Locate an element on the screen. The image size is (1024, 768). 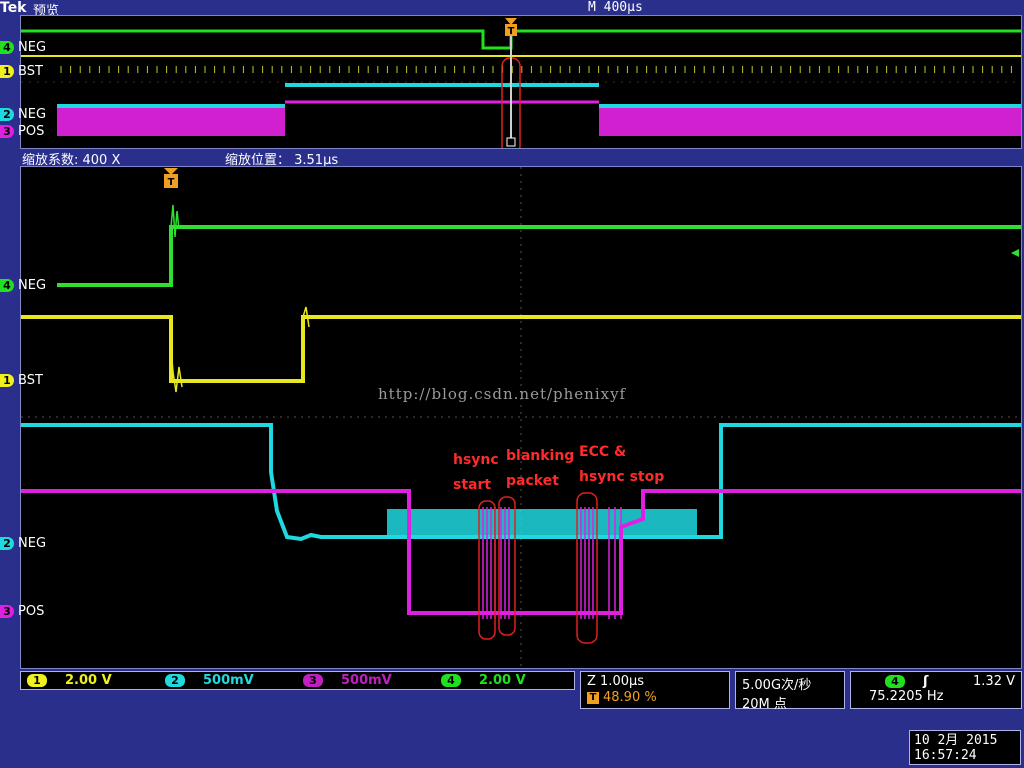
scale-ch4: 4 2.00 V is located at coordinates (504, 680).